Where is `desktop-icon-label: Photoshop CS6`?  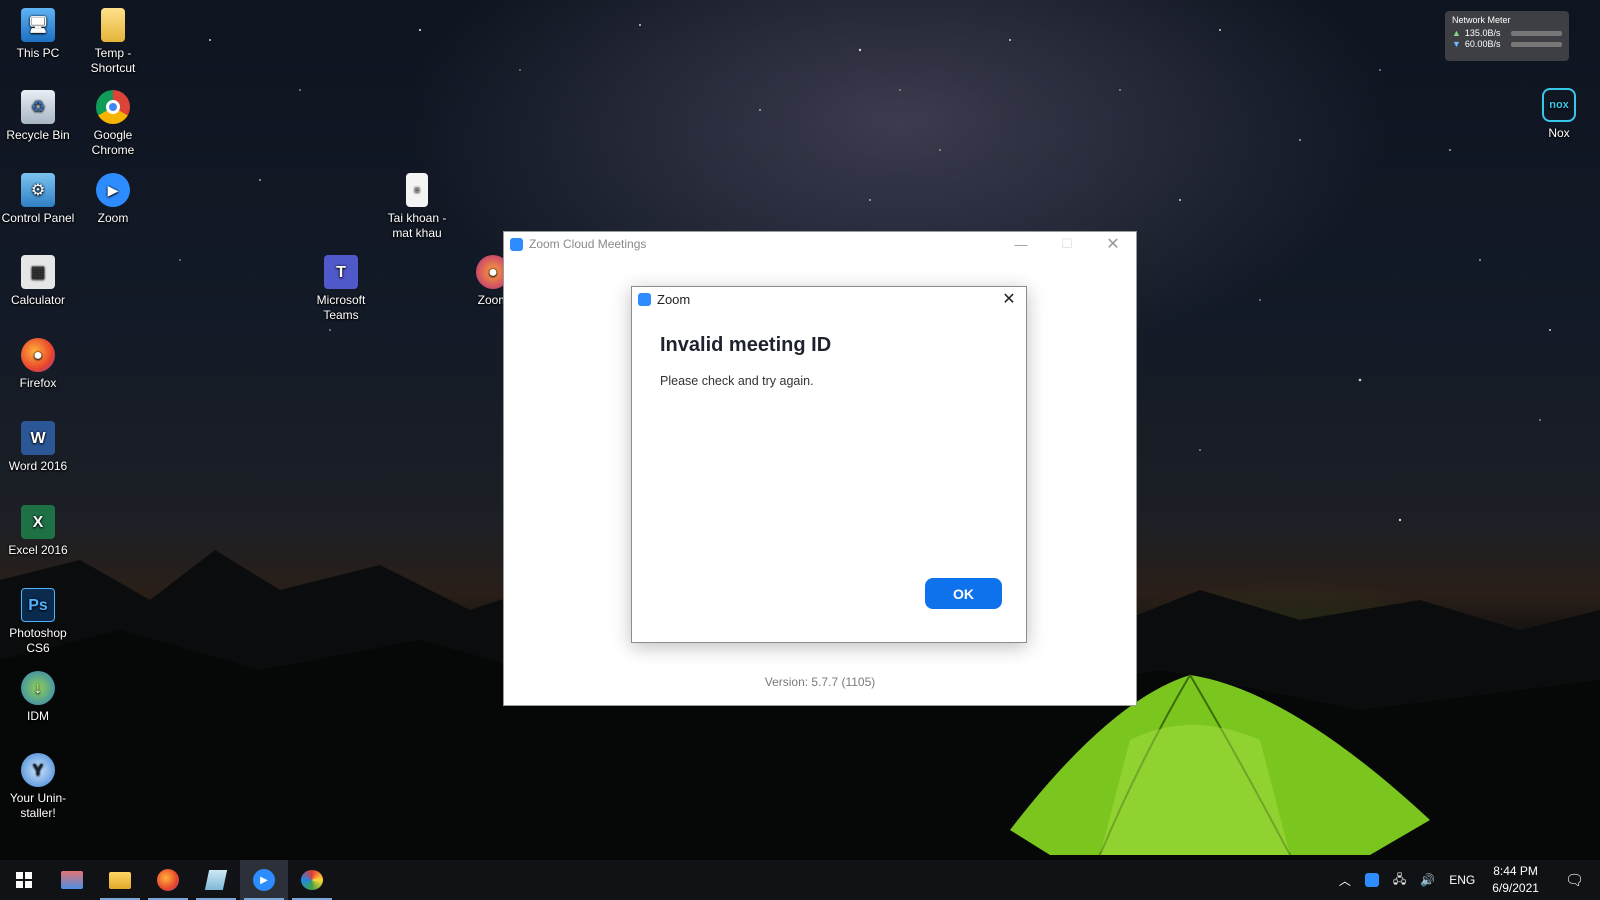 desktop-icon-label: Photoshop CS6 is located at coordinates (38, 640).